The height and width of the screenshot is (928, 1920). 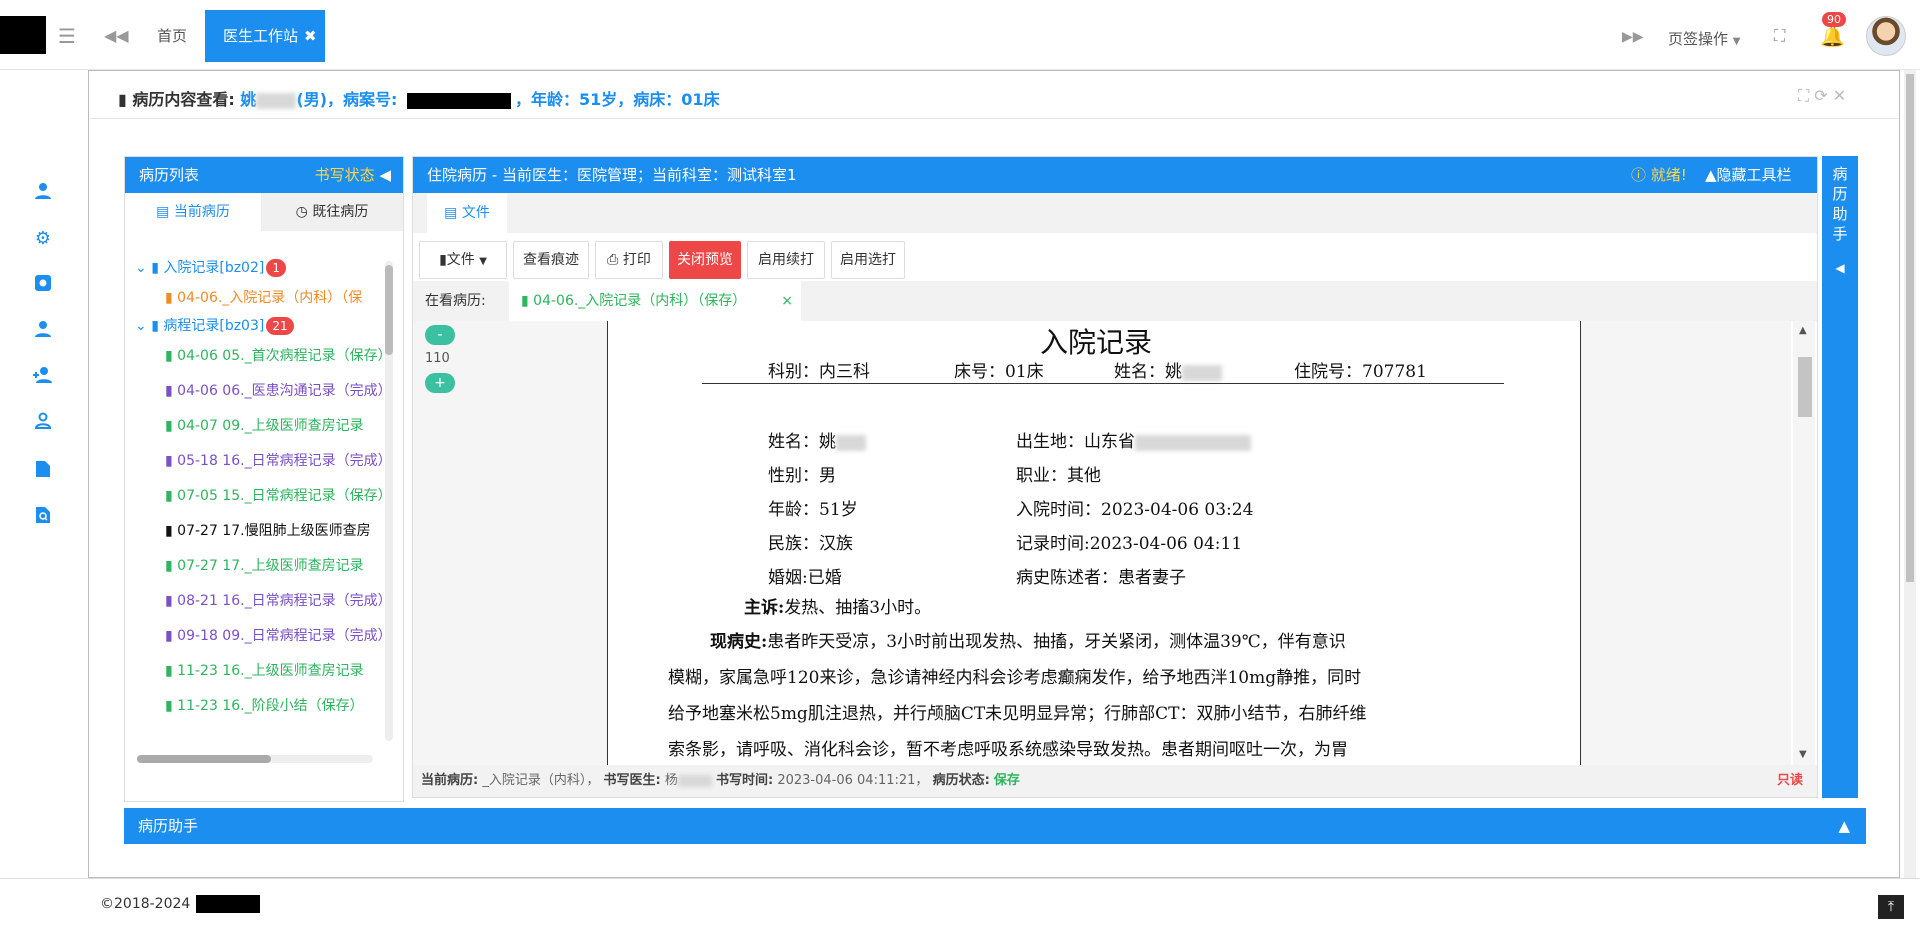 What do you see at coordinates (278, 566) in the screenshot?
I see `list-item: ▮ 07-27 17._上级医师查房记录` at bounding box center [278, 566].